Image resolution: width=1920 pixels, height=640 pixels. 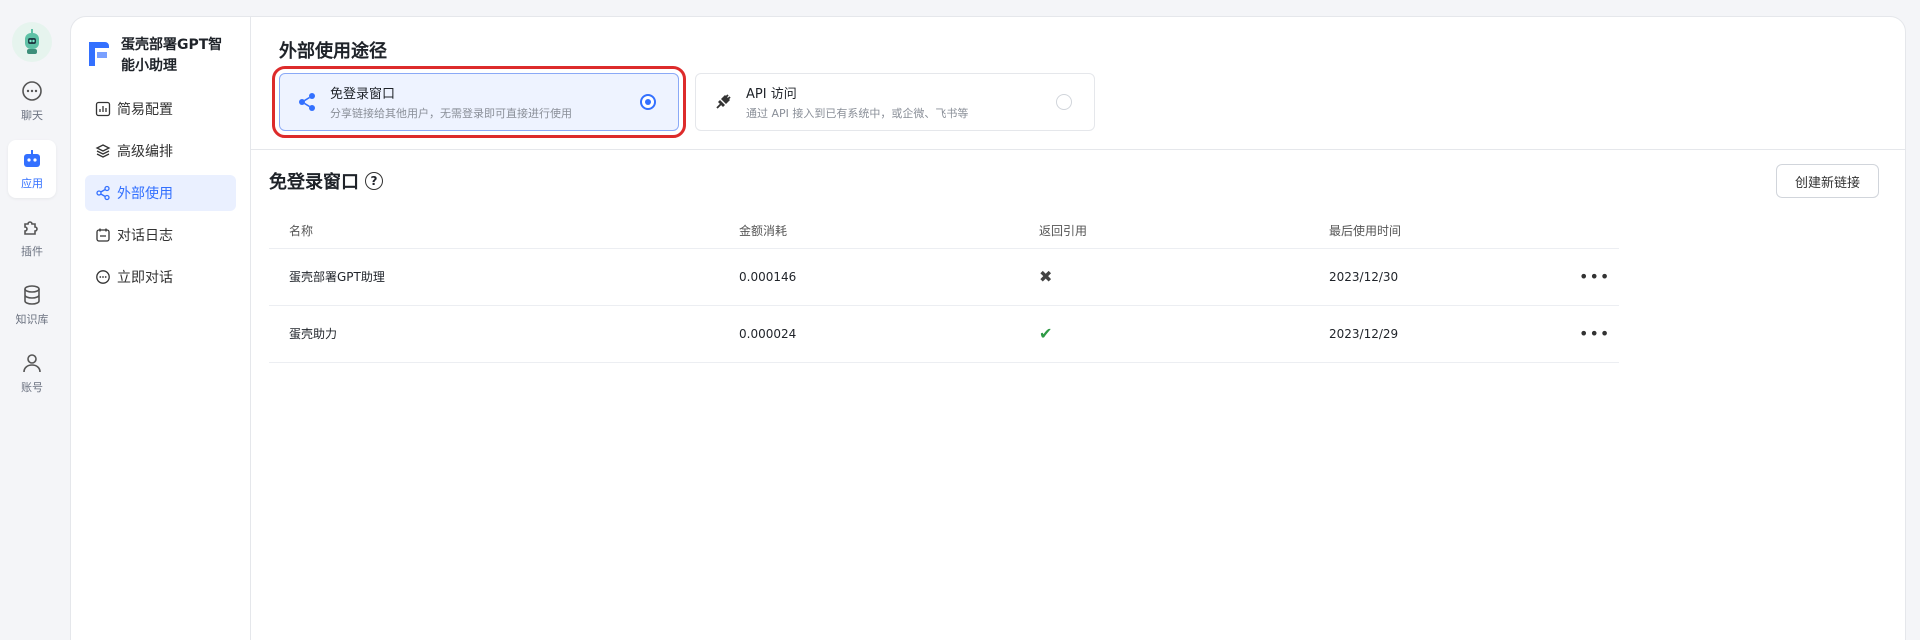 I want to click on links-title: 免登录窗口 ?, so click(x=326, y=181).